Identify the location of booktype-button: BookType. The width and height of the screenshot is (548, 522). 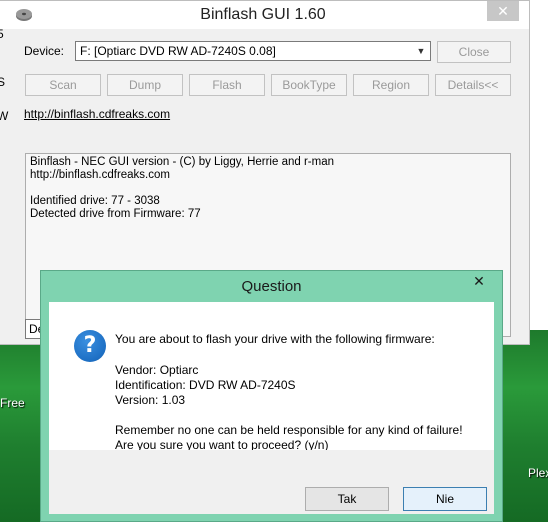
(309, 85).